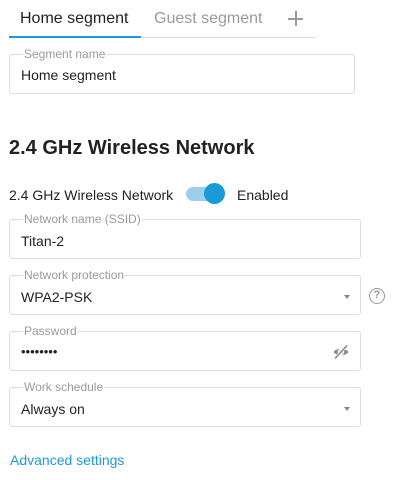 Image resolution: width=403 pixels, height=480 pixels. Describe the element at coordinates (185, 404) in the screenshot. I see `work-schedule-select: Work schedule Always on` at that location.